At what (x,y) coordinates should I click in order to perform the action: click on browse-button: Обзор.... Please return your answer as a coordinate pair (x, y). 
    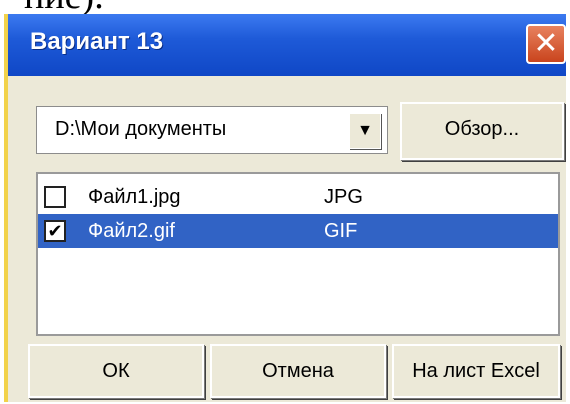
    Looking at the image, I should click on (482, 131).